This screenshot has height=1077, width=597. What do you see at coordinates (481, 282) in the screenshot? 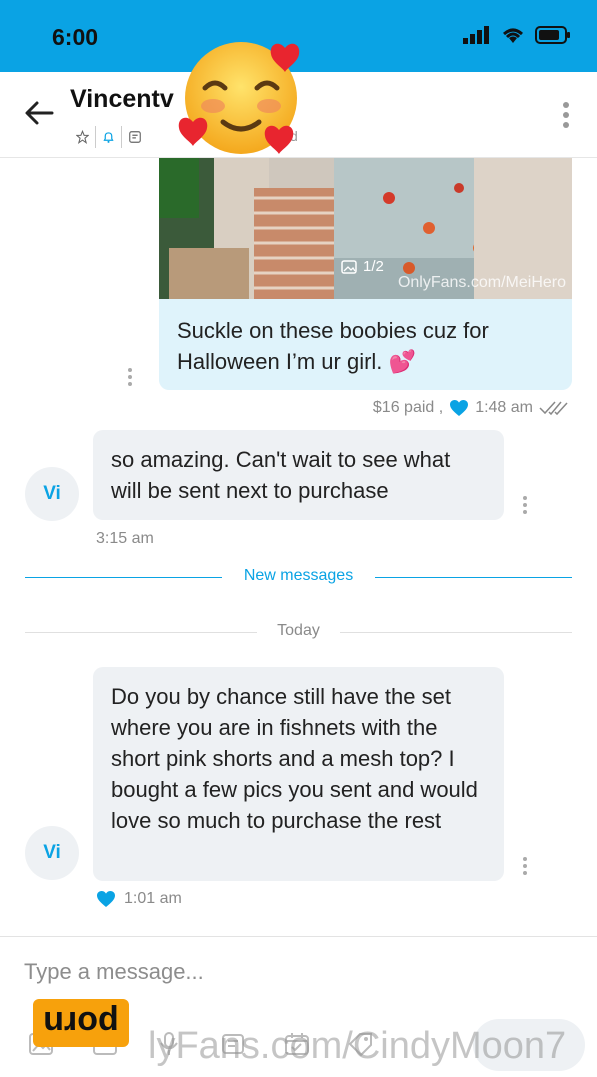
I see `photo-watermark: OnlyFans.com/MeiHero` at bounding box center [481, 282].